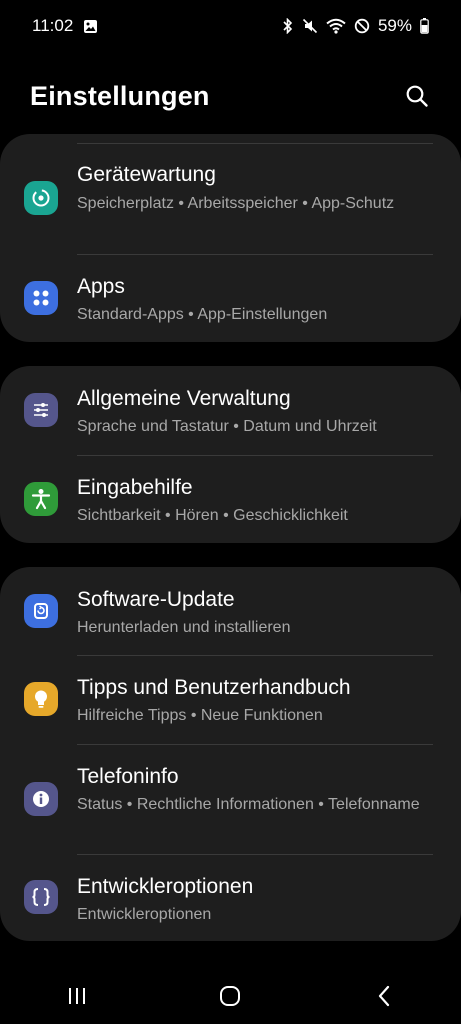 Image resolution: width=461 pixels, height=1024 pixels. Describe the element at coordinates (165, 886) in the screenshot. I see `menu-item-title: Entwickleroptionen` at that location.